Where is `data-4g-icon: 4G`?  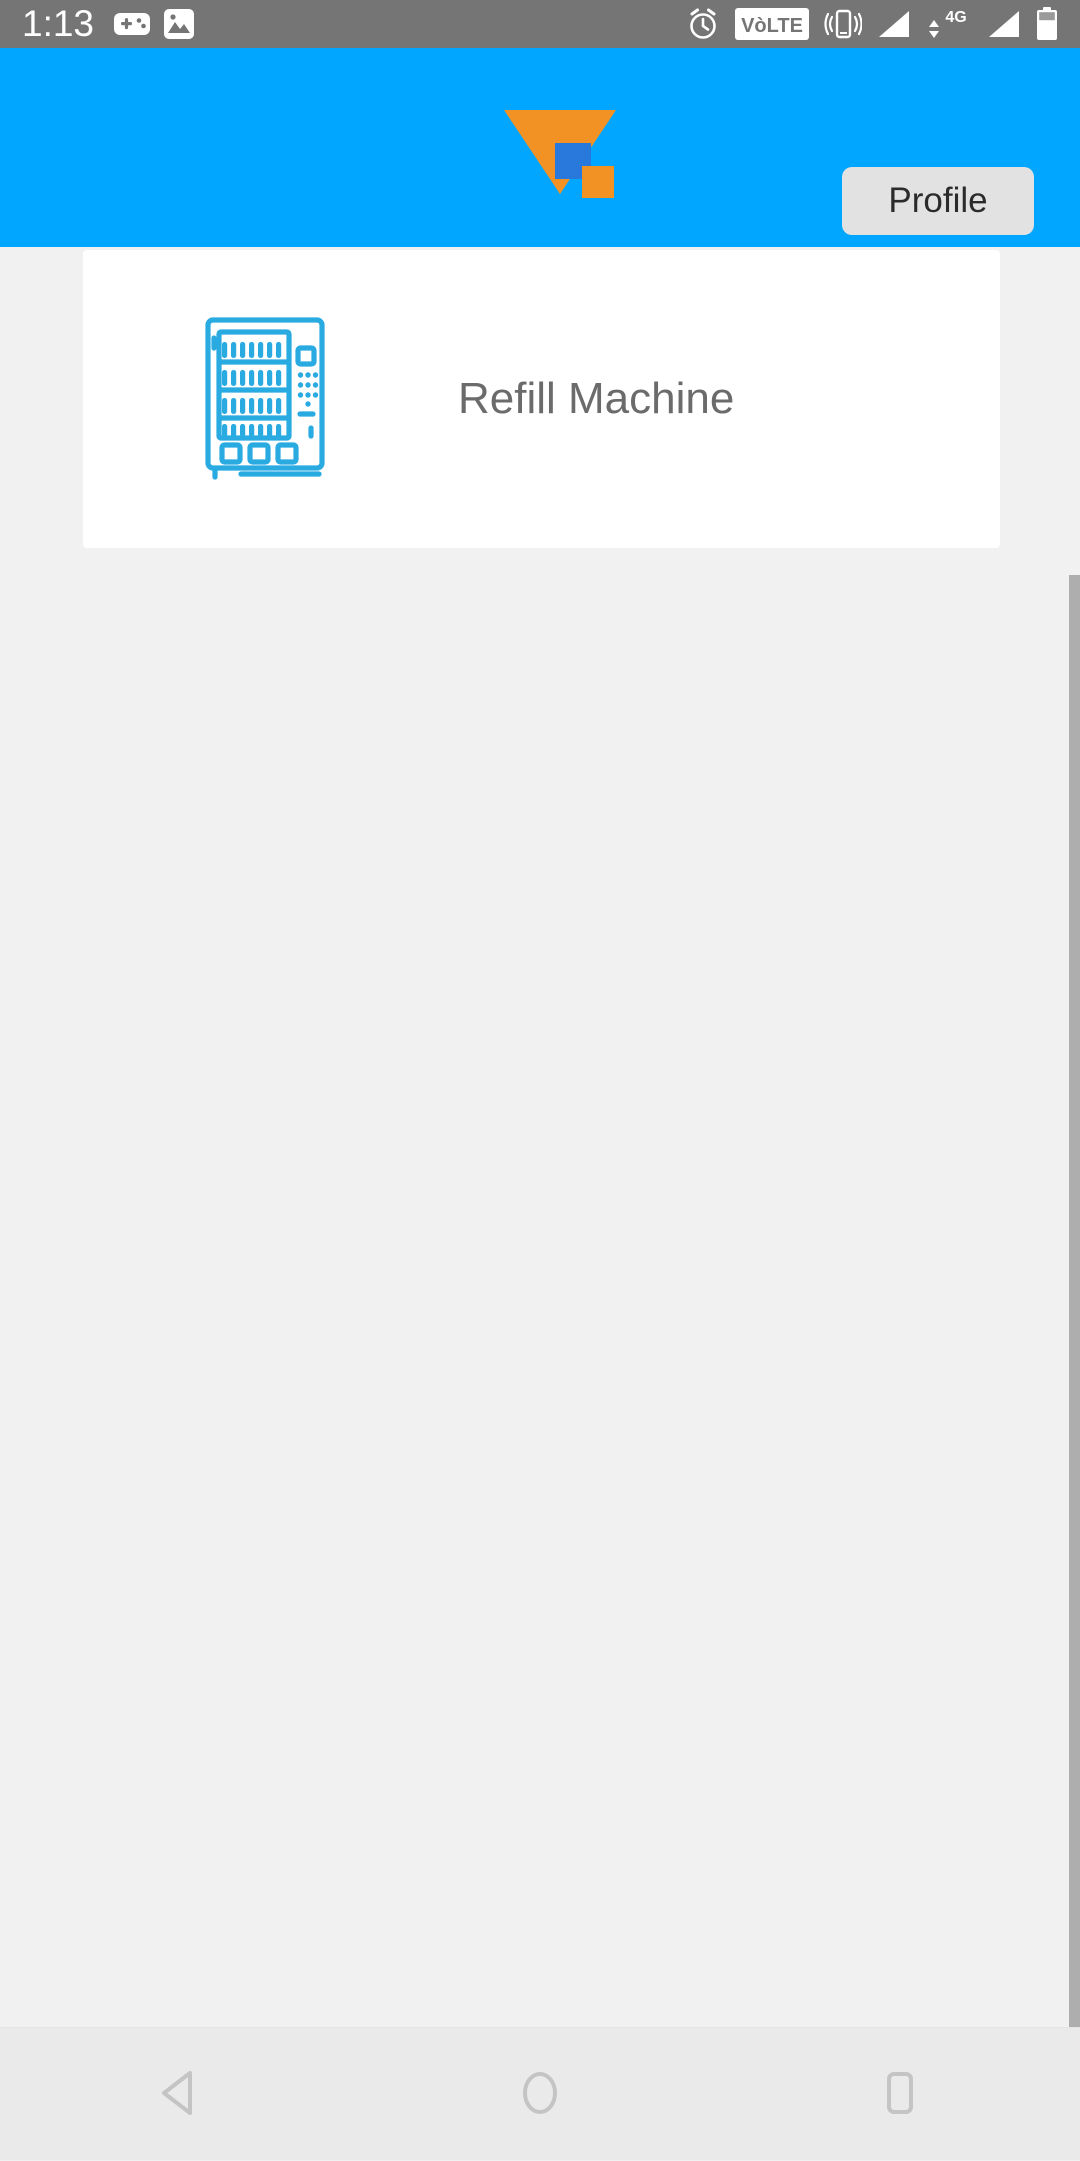 data-4g-icon: 4G is located at coordinates (949, 24).